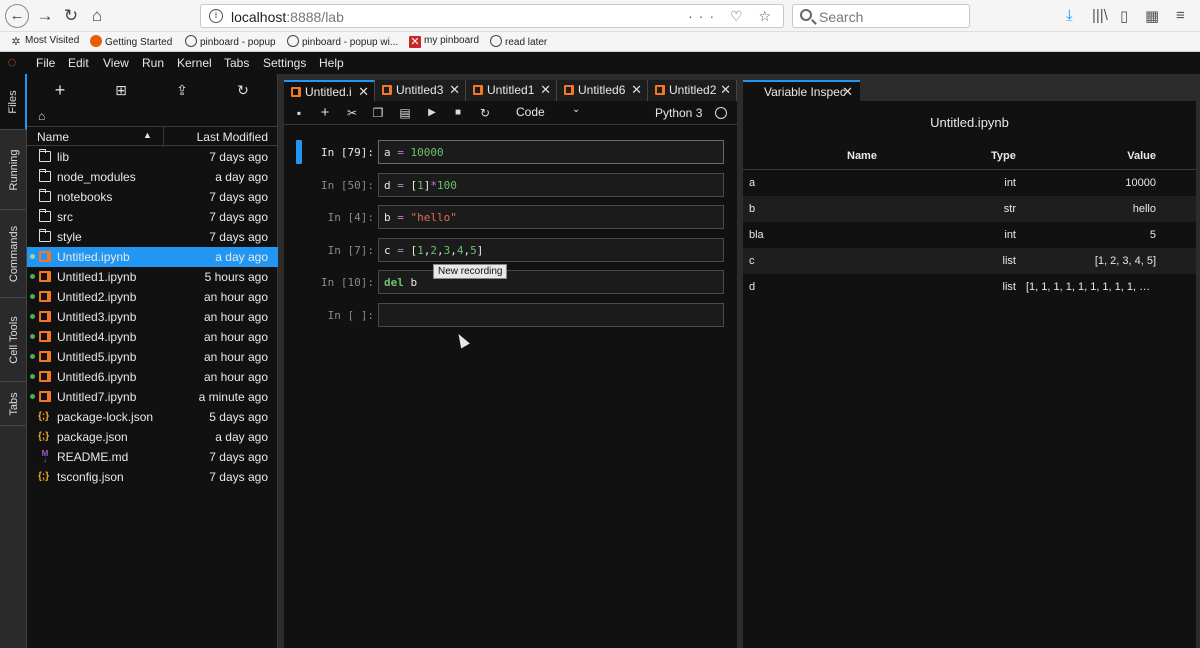 This screenshot has height=648, width=1200. What do you see at coordinates (13, 340) in the screenshot?
I see `tab-cell-tools: Cell Tools` at bounding box center [13, 340].